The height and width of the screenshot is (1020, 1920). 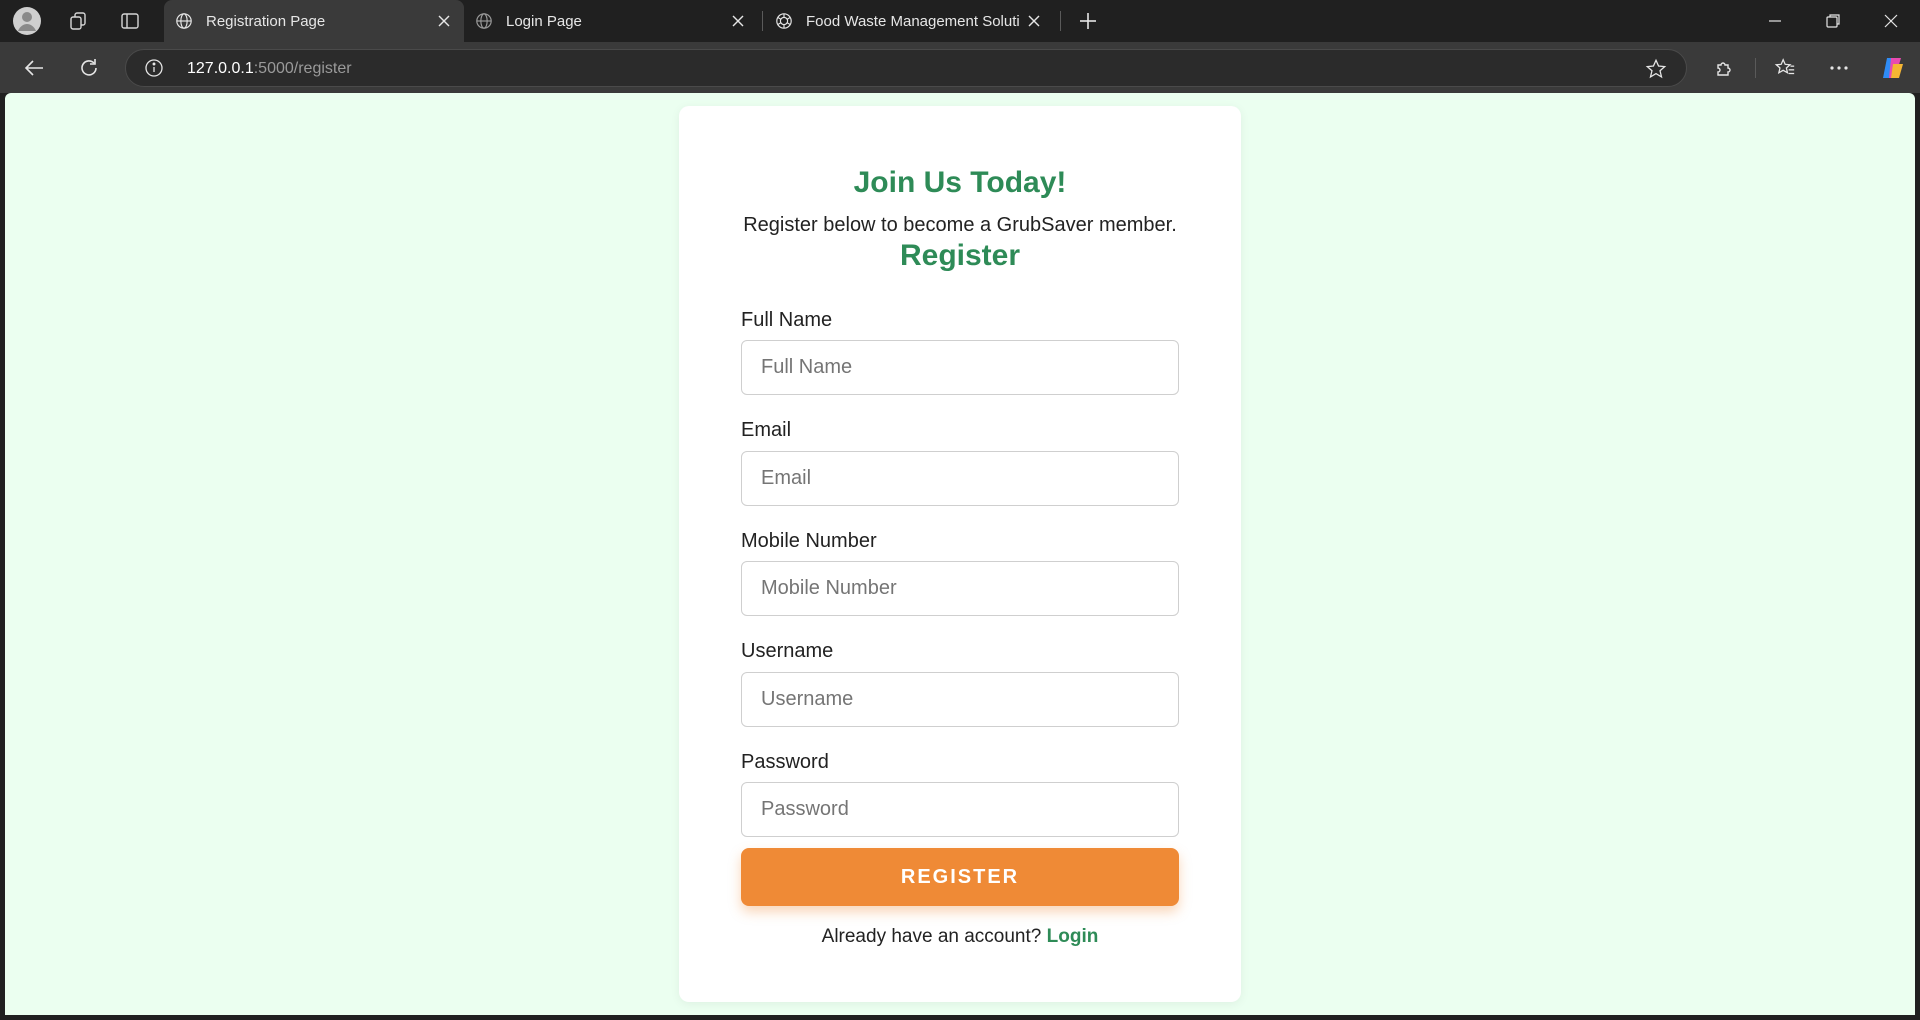 What do you see at coordinates (89, 68) in the screenshot?
I see `refresh-icon` at bounding box center [89, 68].